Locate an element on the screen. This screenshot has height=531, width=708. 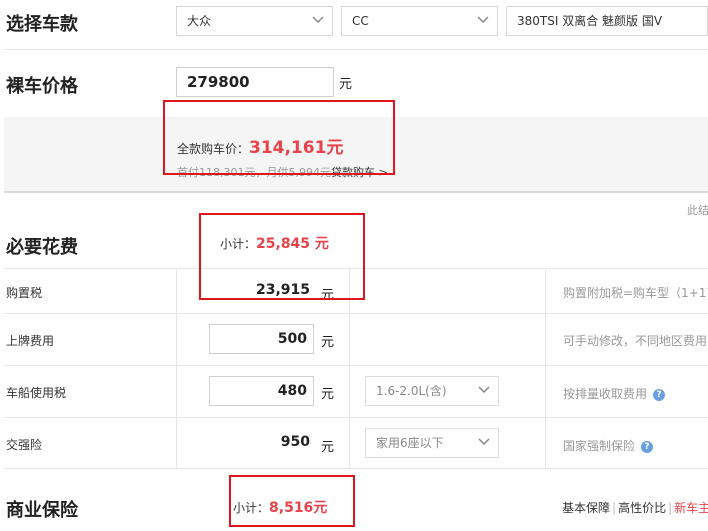
annotation-box-required is located at coordinates (282, 256).